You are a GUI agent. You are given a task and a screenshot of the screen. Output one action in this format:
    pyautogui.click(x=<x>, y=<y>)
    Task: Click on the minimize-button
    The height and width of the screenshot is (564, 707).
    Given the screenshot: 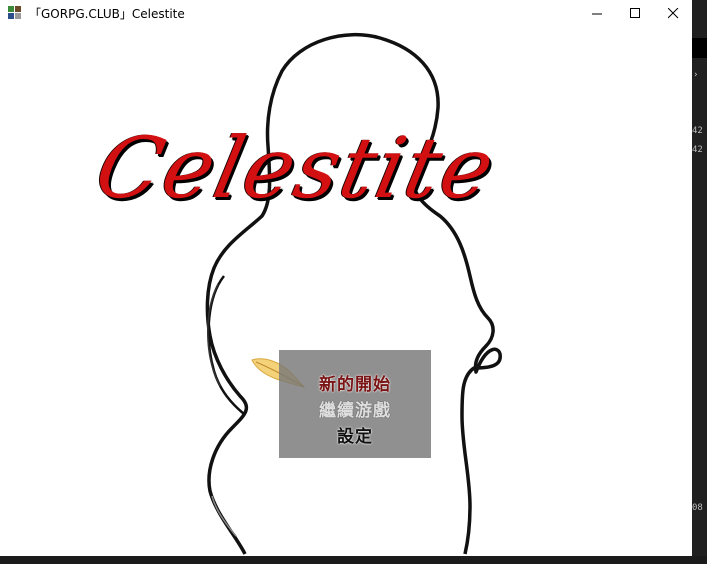 What is the action you would take?
    pyautogui.click(x=597, y=13)
    